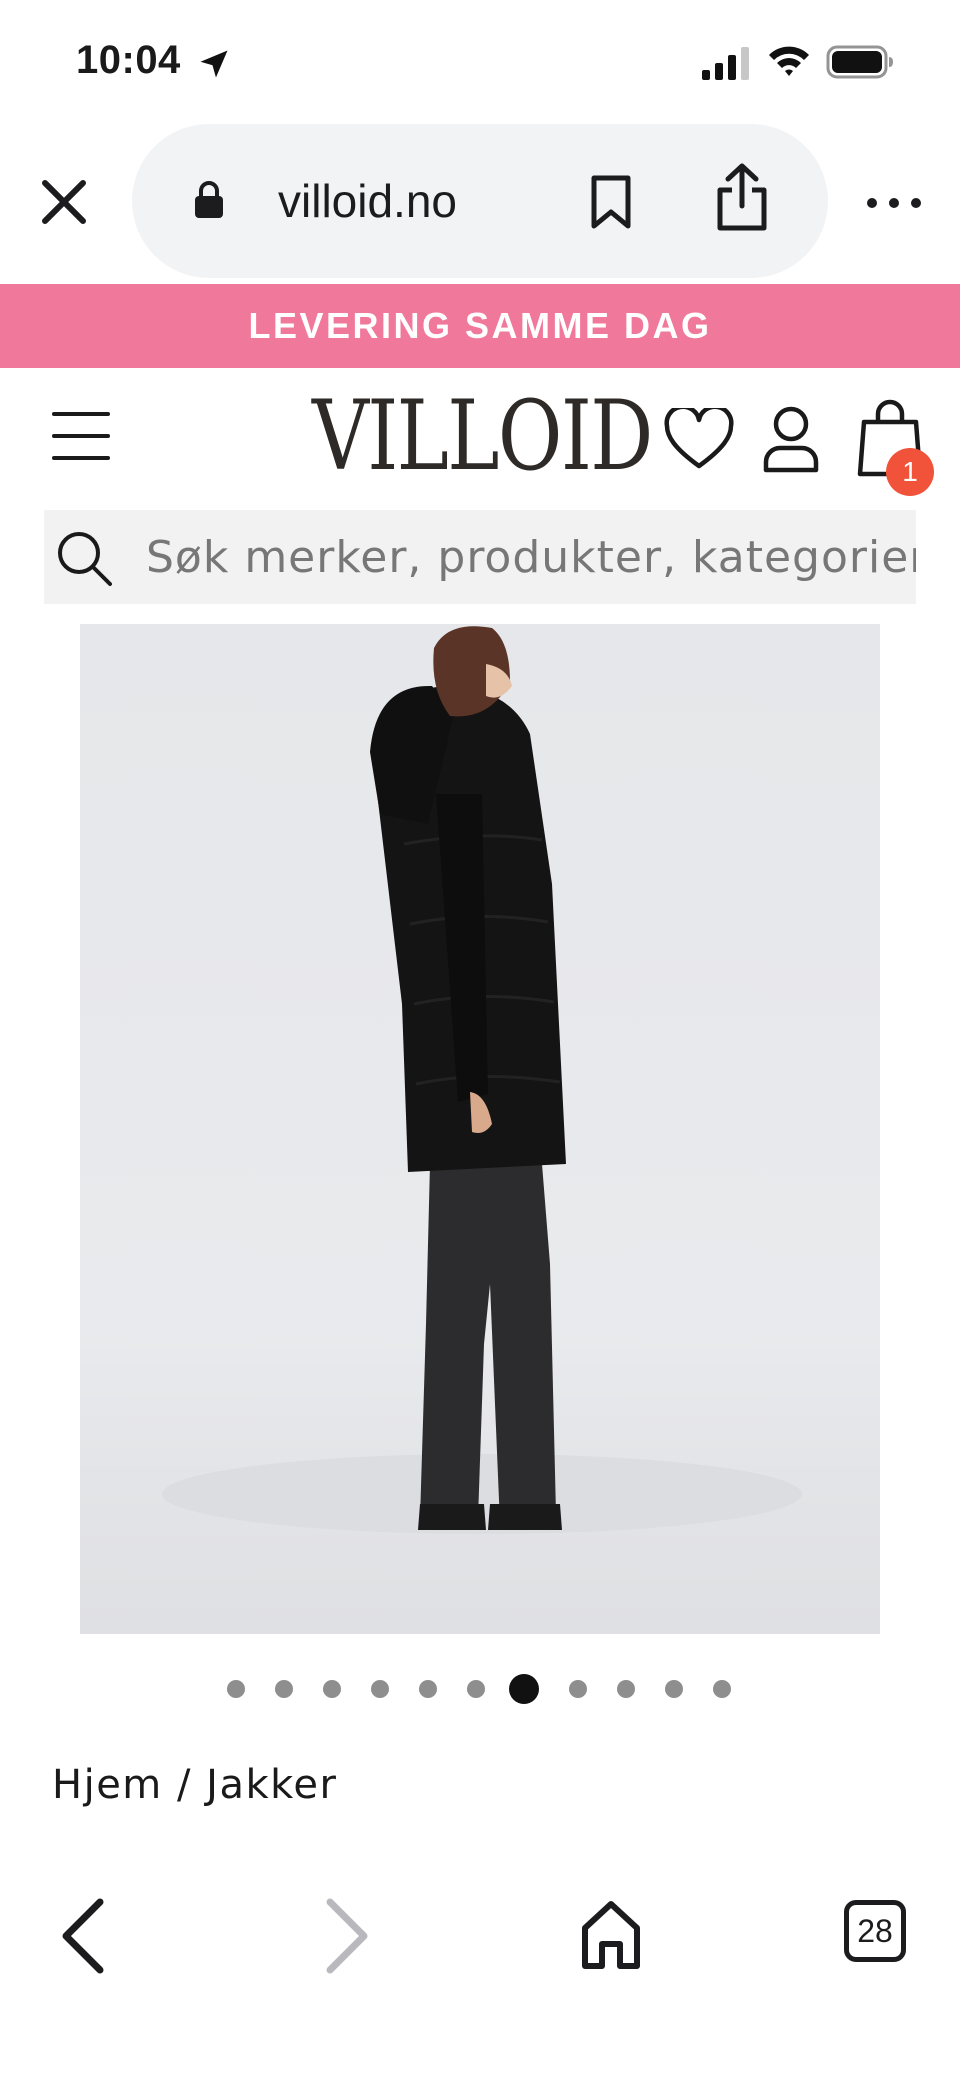 The image size is (960, 2079). I want to click on lock-icon, so click(209, 199).